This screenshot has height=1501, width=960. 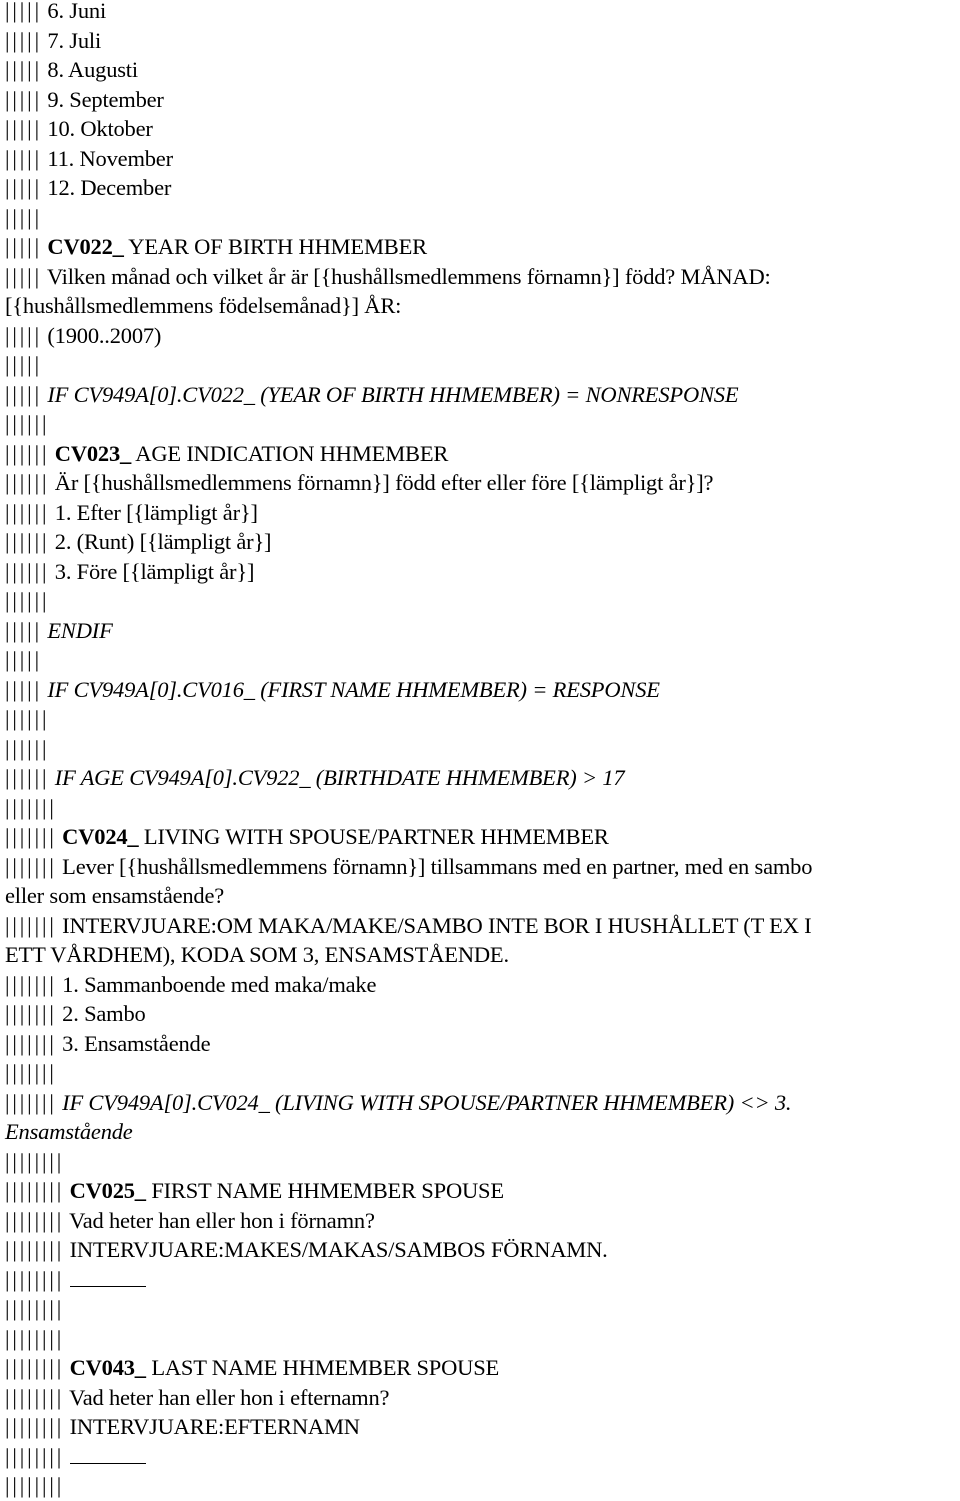 What do you see at coordinates (482, 513) in the screenshot?
I see `text-line: | | | | | | 1. Efter [{lämpligt år}]` at bounding box center [482, 513].